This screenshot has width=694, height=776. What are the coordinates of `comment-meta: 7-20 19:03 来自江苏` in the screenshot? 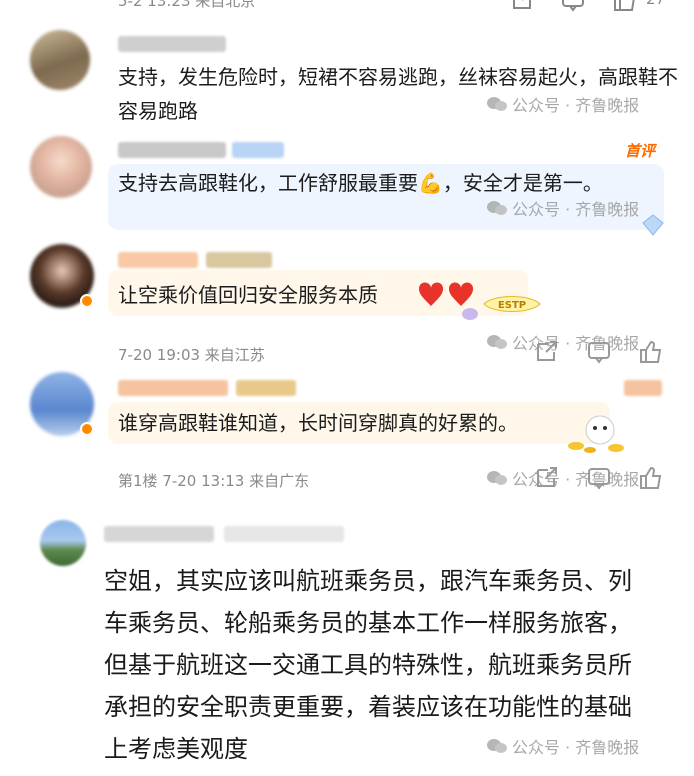 It's located at (191, 355).